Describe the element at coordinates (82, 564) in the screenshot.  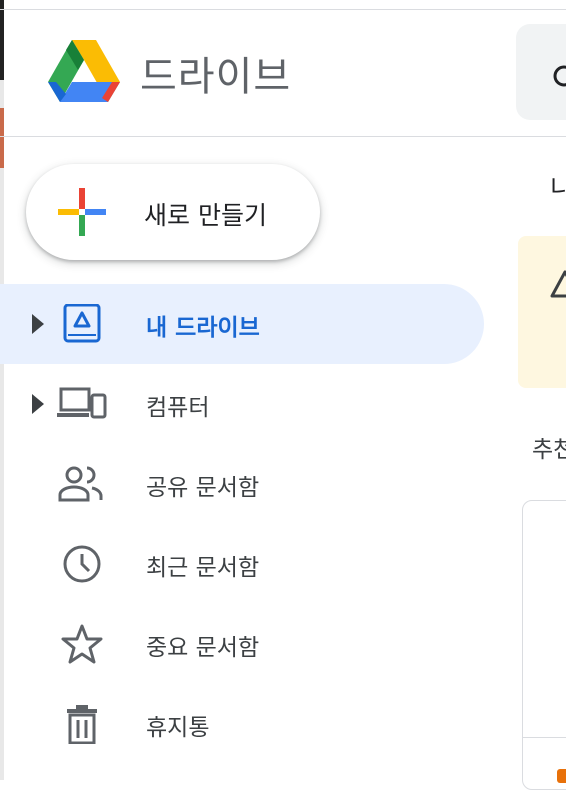
I see `clock-icon` at that location.